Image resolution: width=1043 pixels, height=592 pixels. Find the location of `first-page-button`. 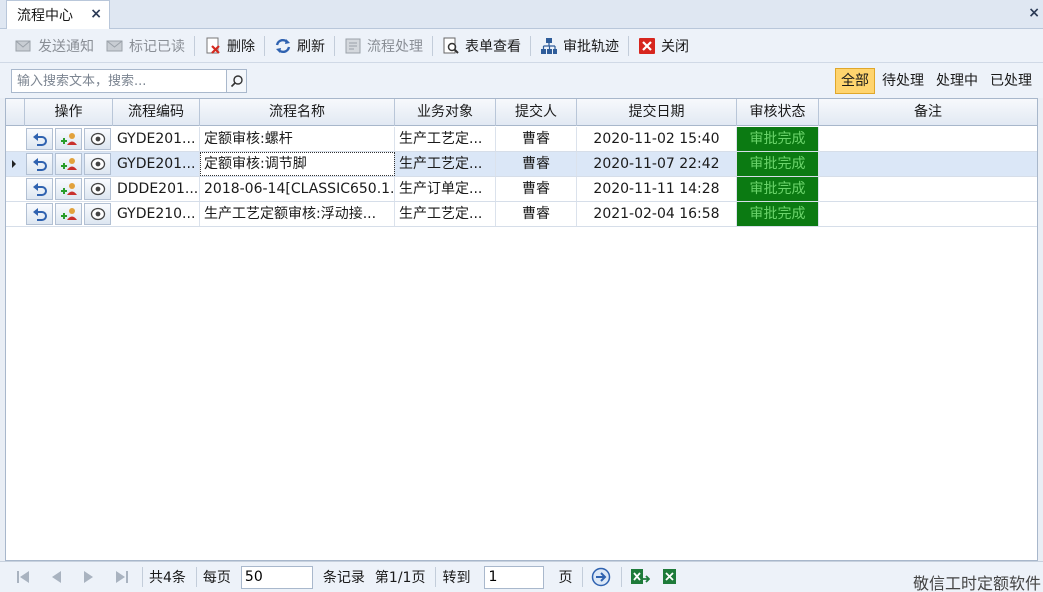

first-page-button is located at coordinates (23, 577).